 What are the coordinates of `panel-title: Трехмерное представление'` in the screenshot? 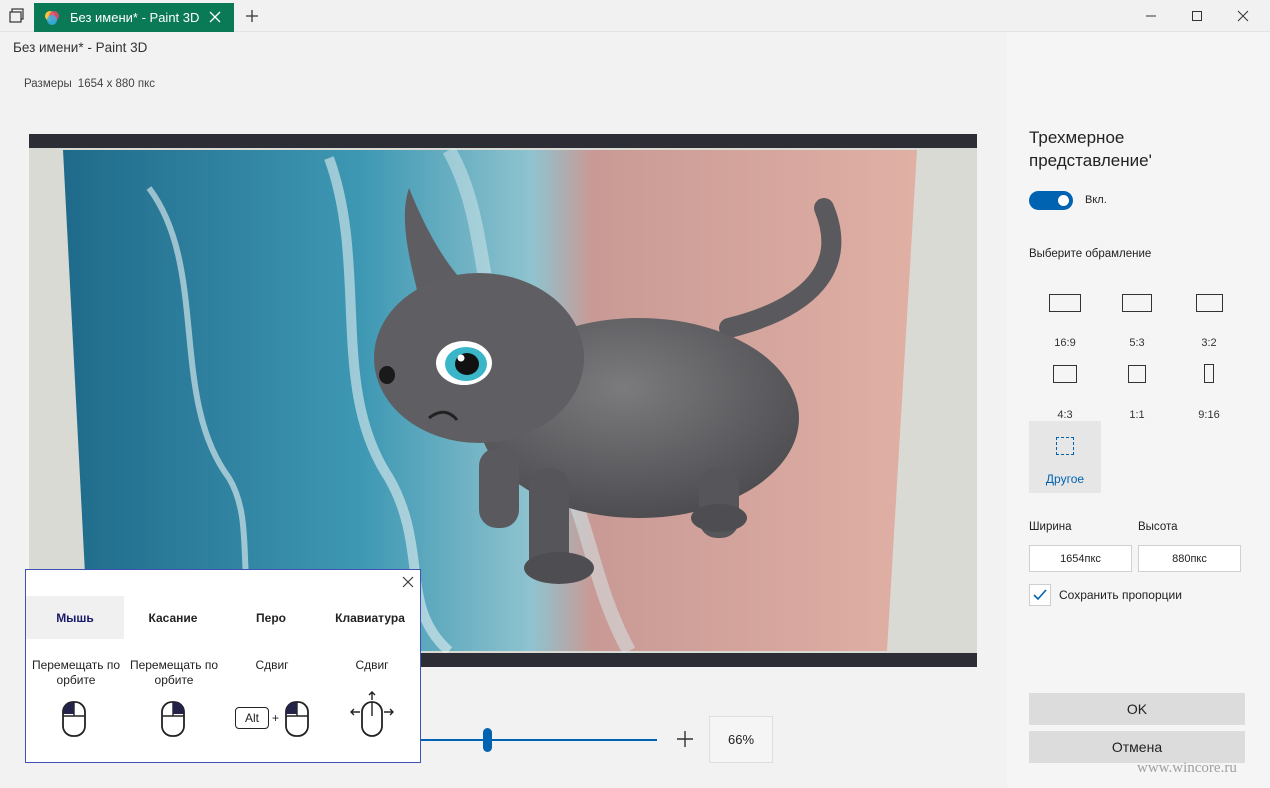 It's located at (1090, 149).